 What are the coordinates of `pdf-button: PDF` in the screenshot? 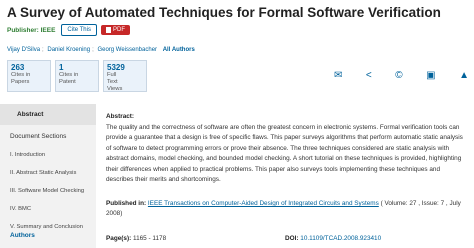 It's located at (115, 30).